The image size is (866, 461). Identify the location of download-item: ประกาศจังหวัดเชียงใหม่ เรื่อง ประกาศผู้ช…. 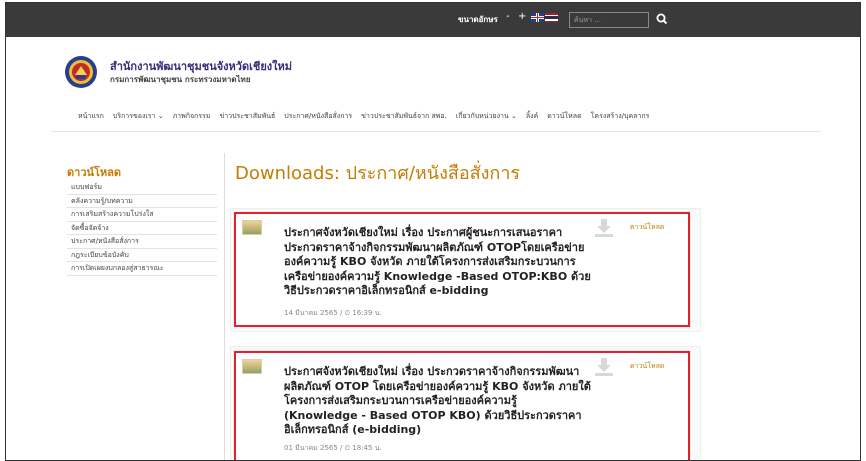
(462, 269).